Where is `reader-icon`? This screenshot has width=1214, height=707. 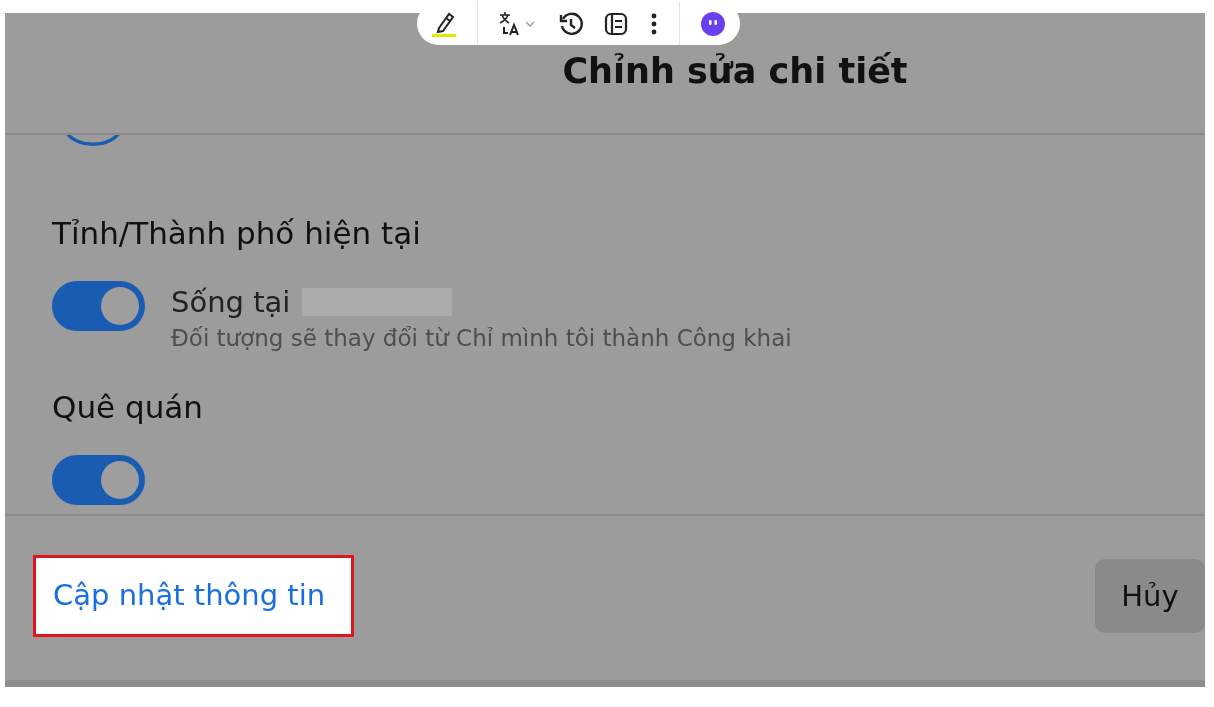
reader-icon is located at coordinates (616, 23).